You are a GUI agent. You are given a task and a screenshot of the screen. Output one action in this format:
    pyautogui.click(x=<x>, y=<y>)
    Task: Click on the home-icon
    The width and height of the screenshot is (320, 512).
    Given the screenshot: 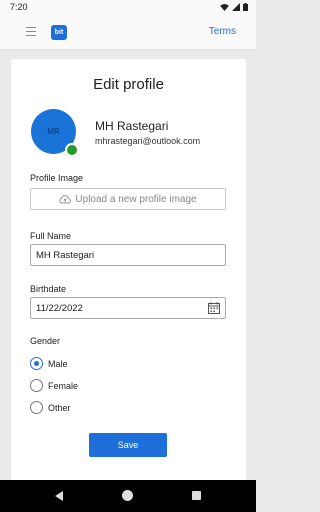 What is the action you would take?
    pyautogui.click(x=127, y=495)
    